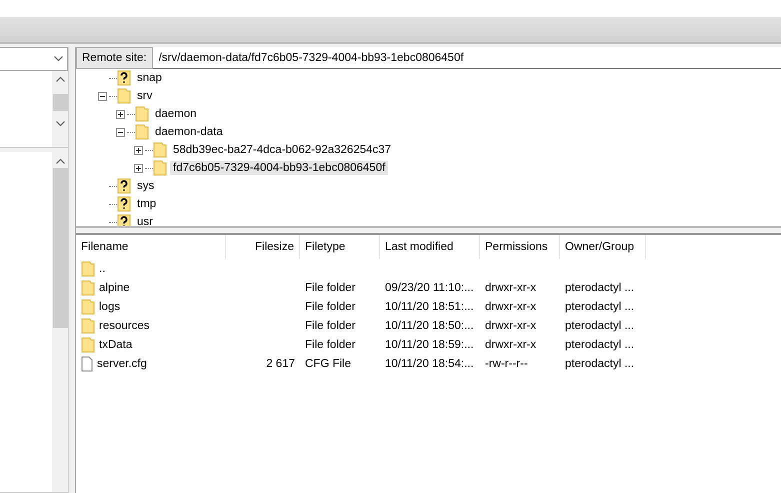  I want to click on scroll-down-icon, so click(60, 124).